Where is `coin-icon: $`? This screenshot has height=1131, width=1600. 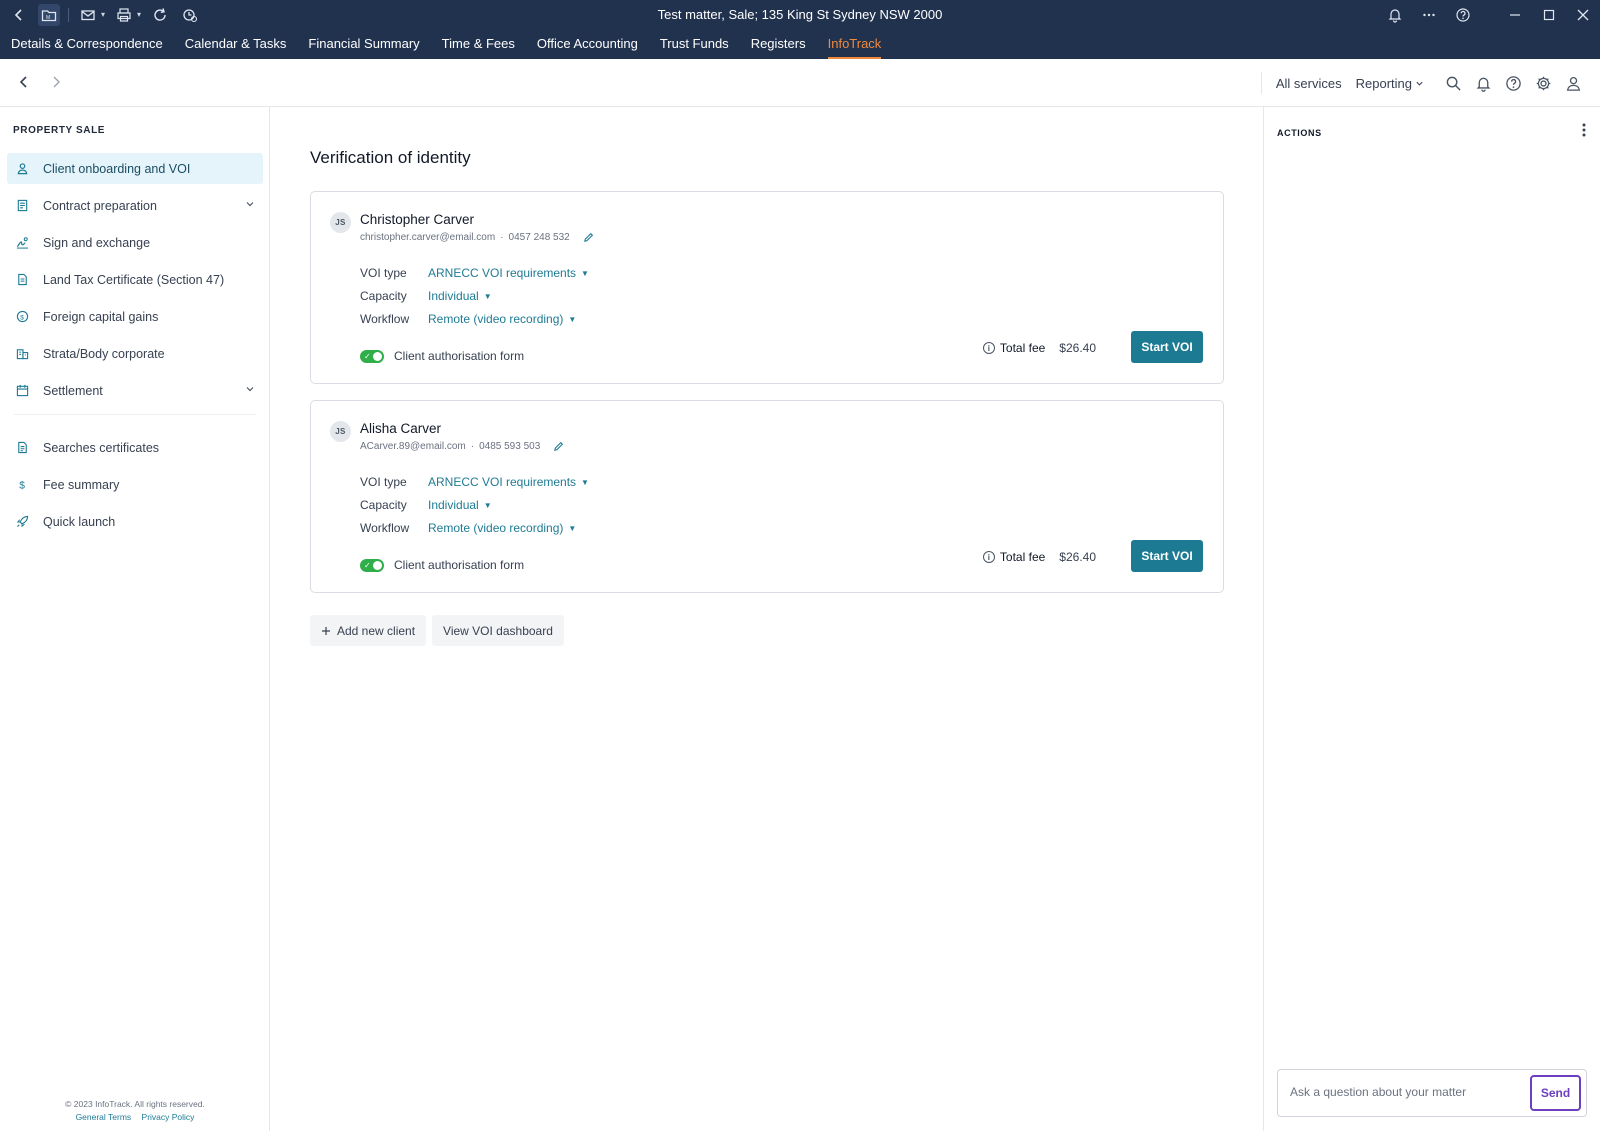
coin-icon: $ is located at coordinates (22, 317).